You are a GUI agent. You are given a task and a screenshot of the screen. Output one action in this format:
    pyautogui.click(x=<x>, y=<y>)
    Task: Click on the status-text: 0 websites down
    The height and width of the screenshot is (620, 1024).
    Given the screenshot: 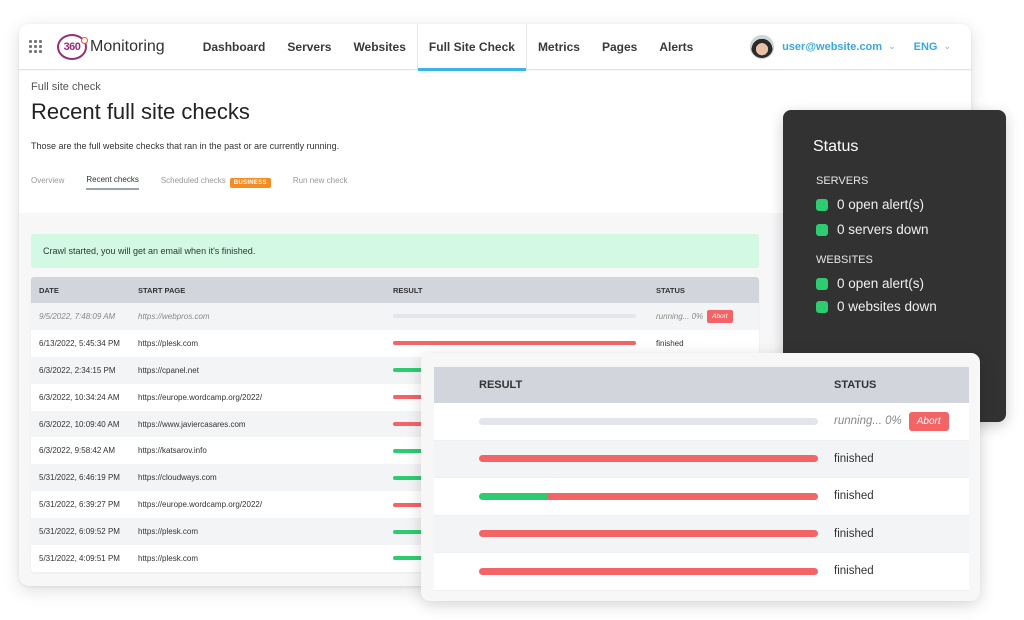 What is the action you would take?
    pyautogui.click(x=887, y=306)
    